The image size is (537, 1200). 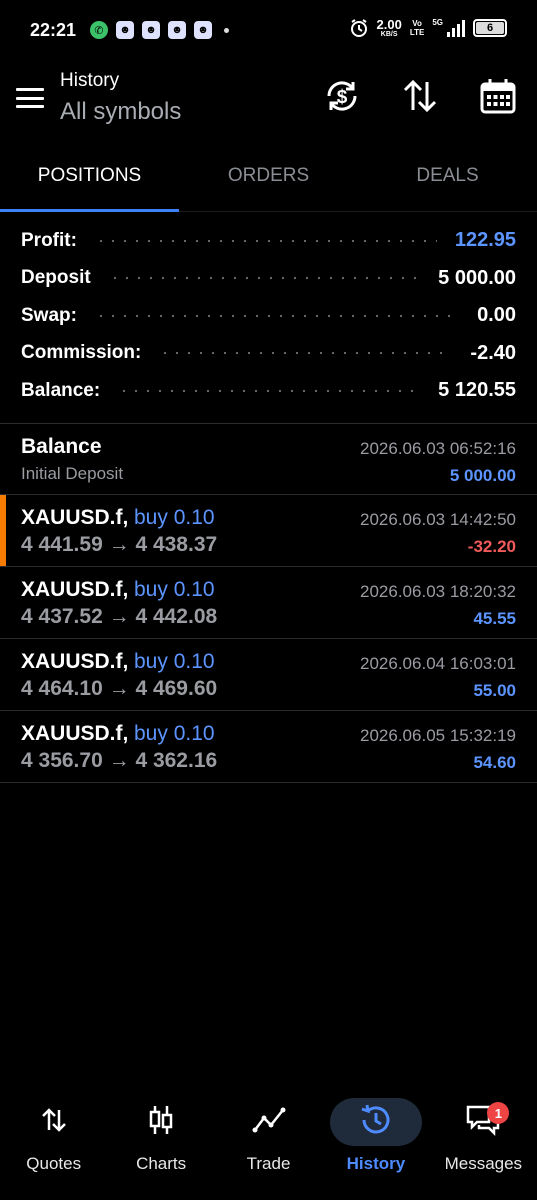 What do you see at coordinates (494, 690) in the screenshot?
I see `position-profit: 55.00` at bounding box center [494, 690].